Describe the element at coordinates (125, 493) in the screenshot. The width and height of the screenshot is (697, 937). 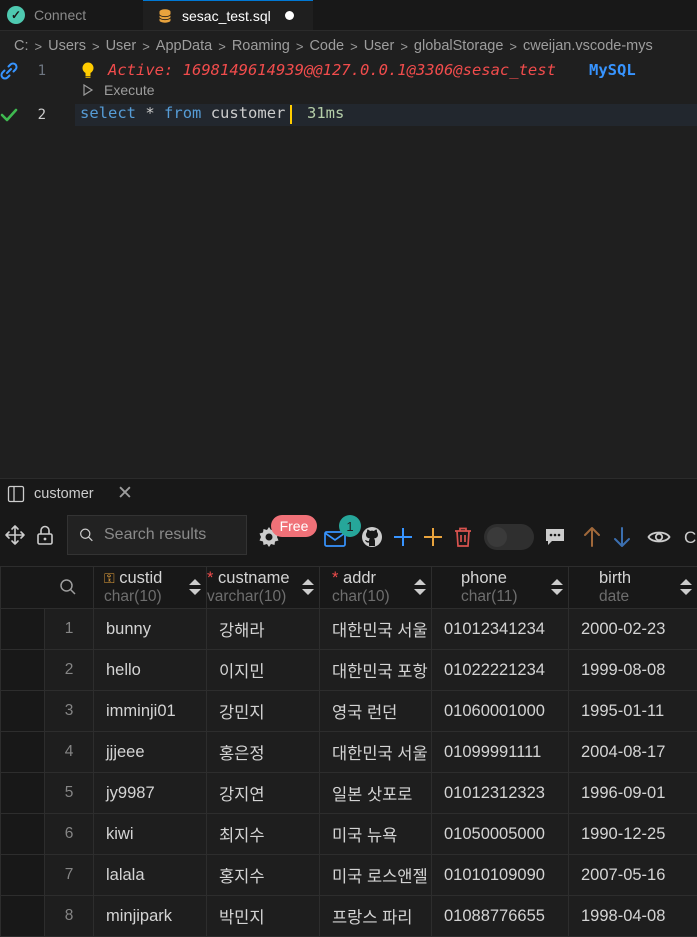
I see `close-icon: ✕` at that location.